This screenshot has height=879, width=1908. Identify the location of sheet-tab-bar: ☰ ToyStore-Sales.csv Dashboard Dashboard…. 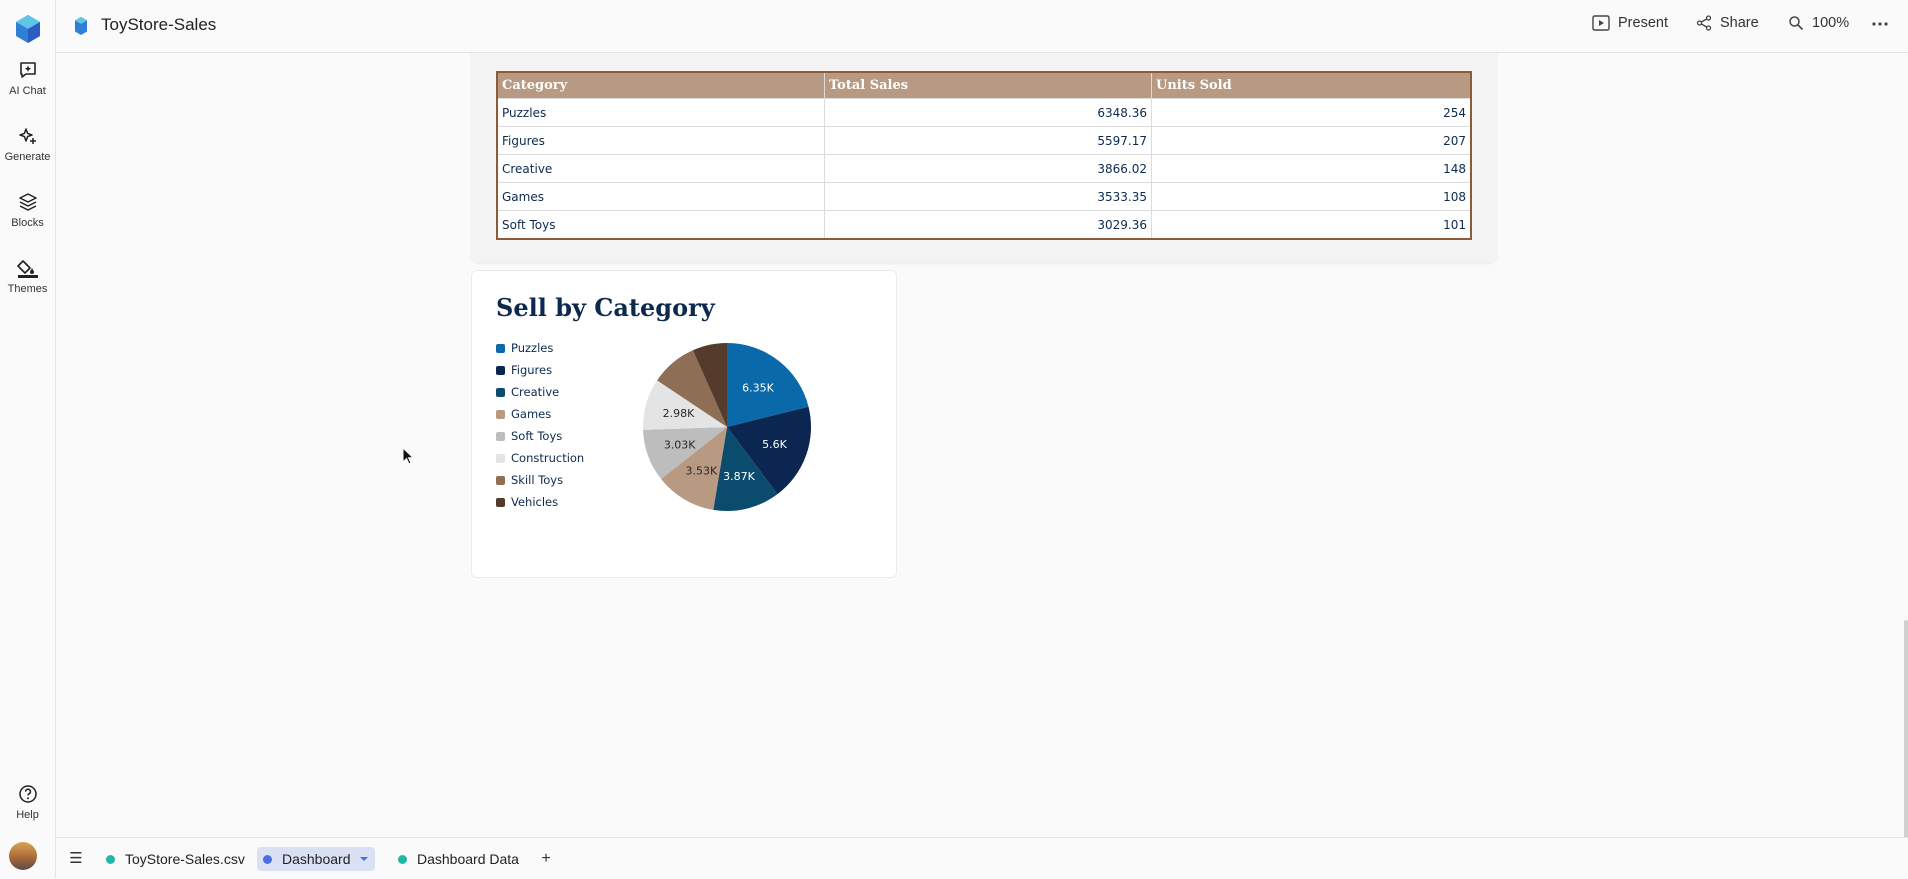
(982, 858).